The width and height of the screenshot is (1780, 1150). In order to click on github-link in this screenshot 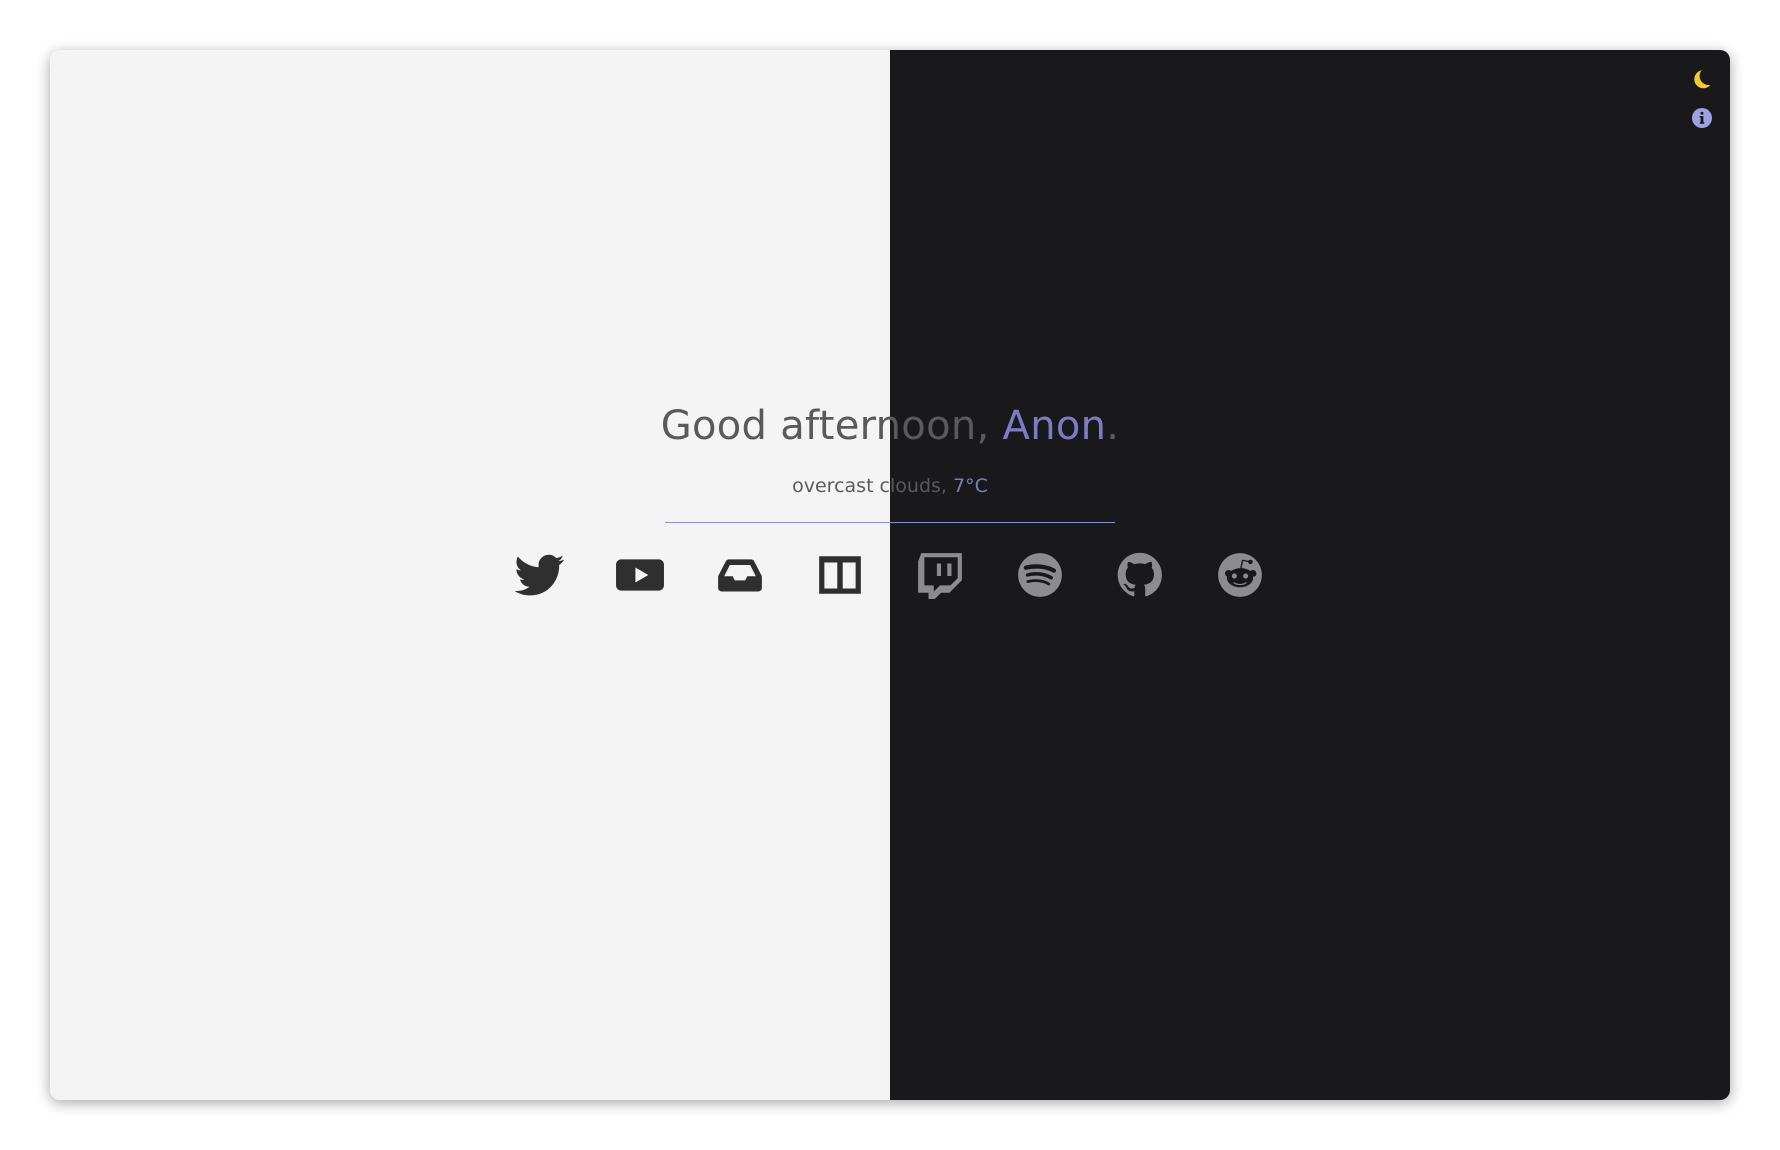, I will do `click(1140, 575)`.